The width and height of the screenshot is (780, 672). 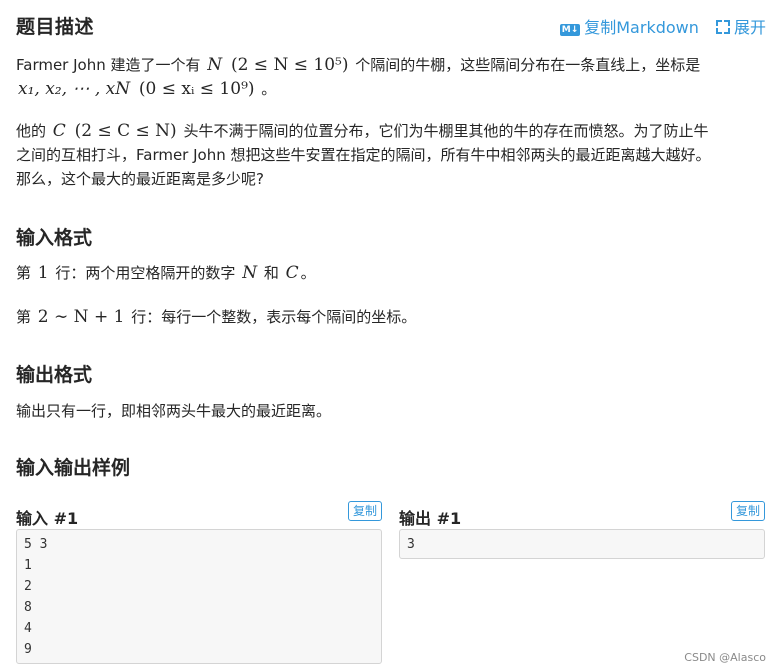 I want to click on copy-output-button: 复制, so click(x=747, y=511).